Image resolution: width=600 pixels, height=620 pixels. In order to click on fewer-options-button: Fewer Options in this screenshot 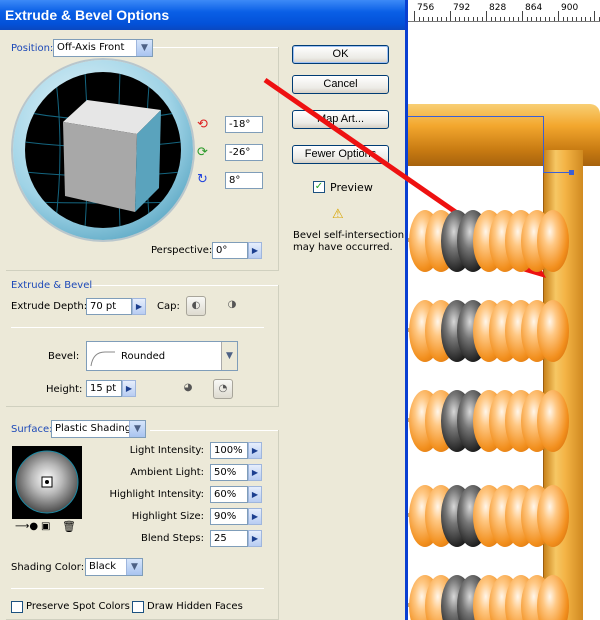, I will do `click(340, 154)`.